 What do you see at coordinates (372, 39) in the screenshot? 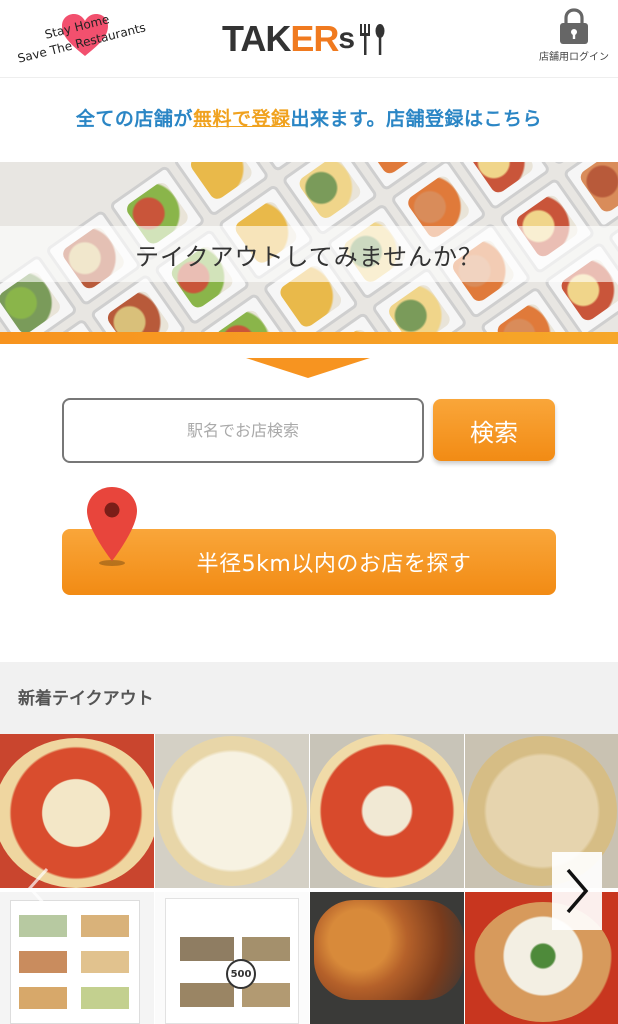
I see `utensils-icon` at bounding box center [372, 39].